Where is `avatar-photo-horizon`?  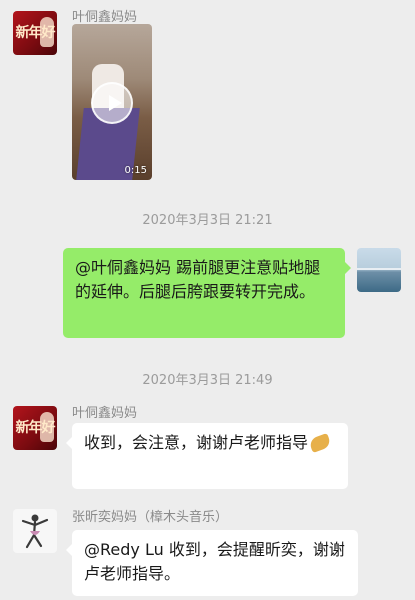
avatar-photo-horizon is located at coordinates (379, 269).